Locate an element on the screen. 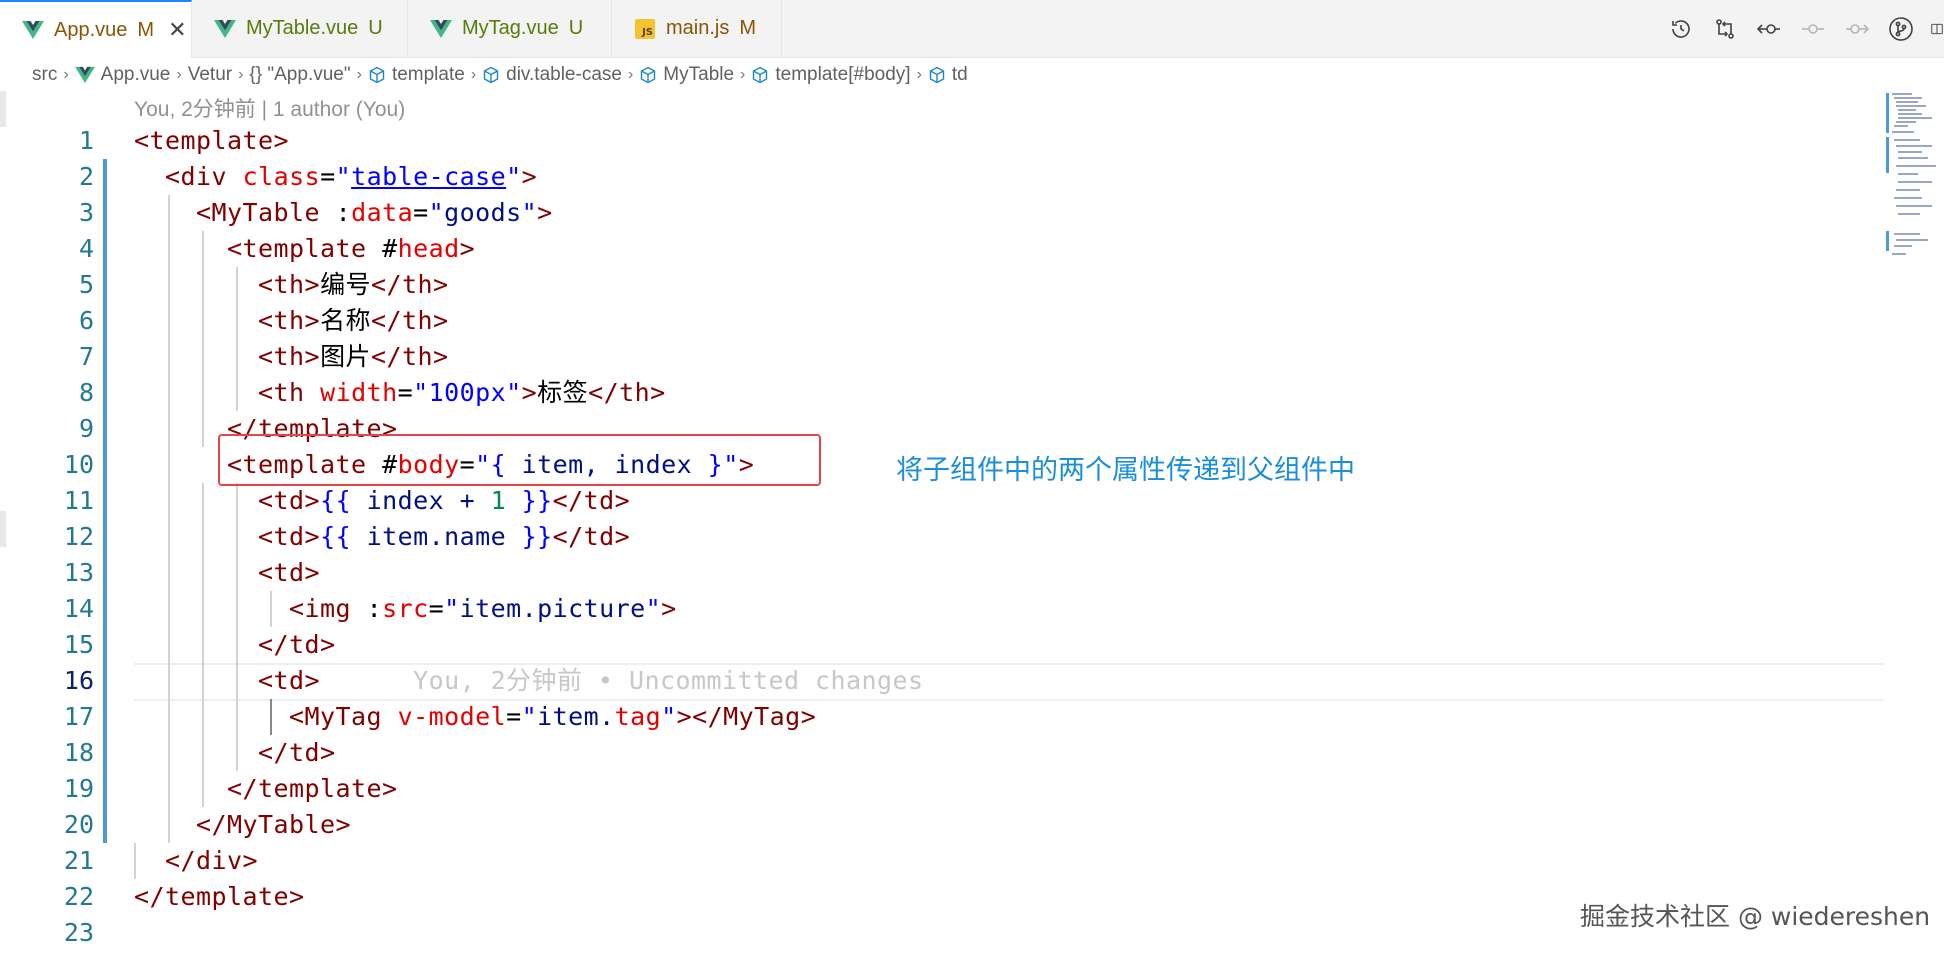 The width and height of the screenshot is (1944, 954). split-editor-icon is located at coordinates (1937, 29).